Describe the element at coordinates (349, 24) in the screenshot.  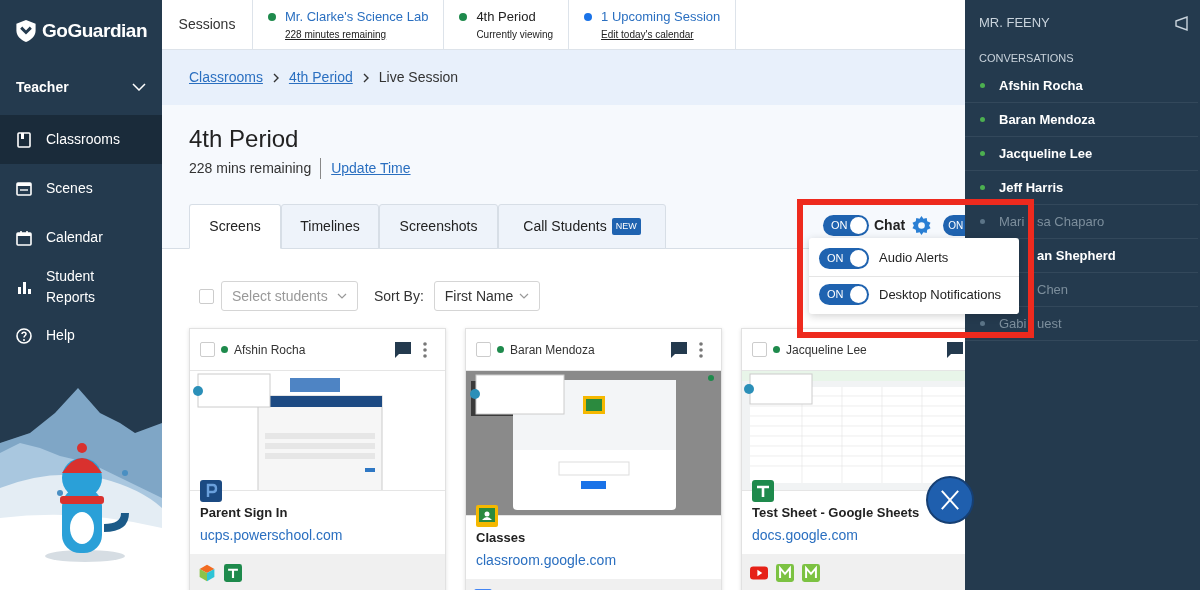
I see `session-tab: Mr. Clarke's Science Lab 228 minutes remaining` at that location.